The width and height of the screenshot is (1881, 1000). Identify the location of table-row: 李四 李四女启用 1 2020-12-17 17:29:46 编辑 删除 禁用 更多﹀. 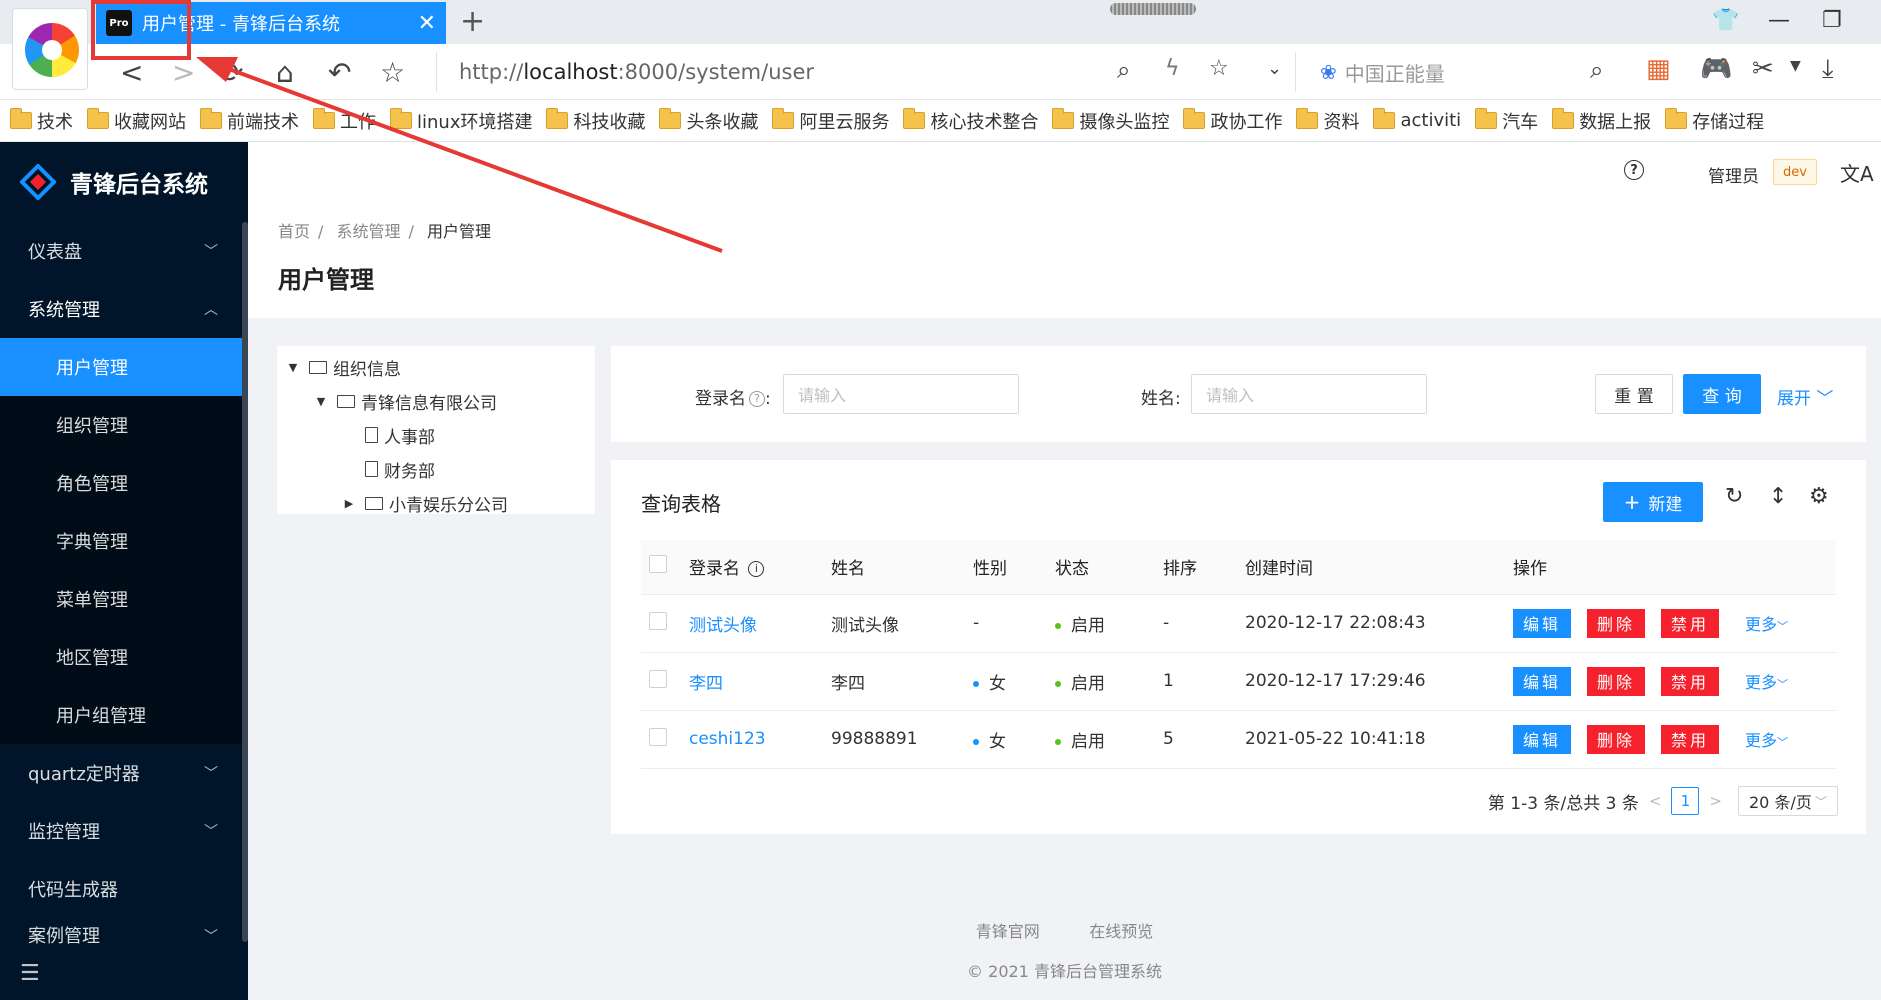
(1238, 681).